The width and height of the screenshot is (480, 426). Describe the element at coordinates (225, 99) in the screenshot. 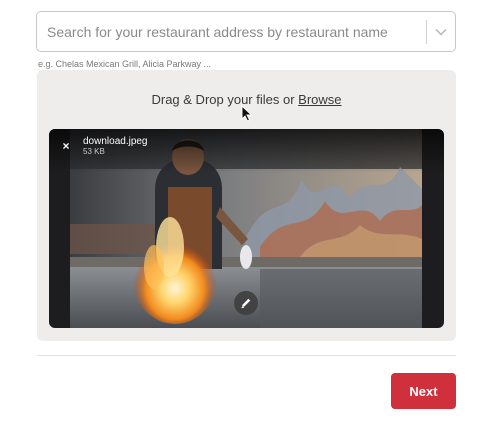

I see `dropzone-prompt-text: Drag & Drop your files or` at that location.